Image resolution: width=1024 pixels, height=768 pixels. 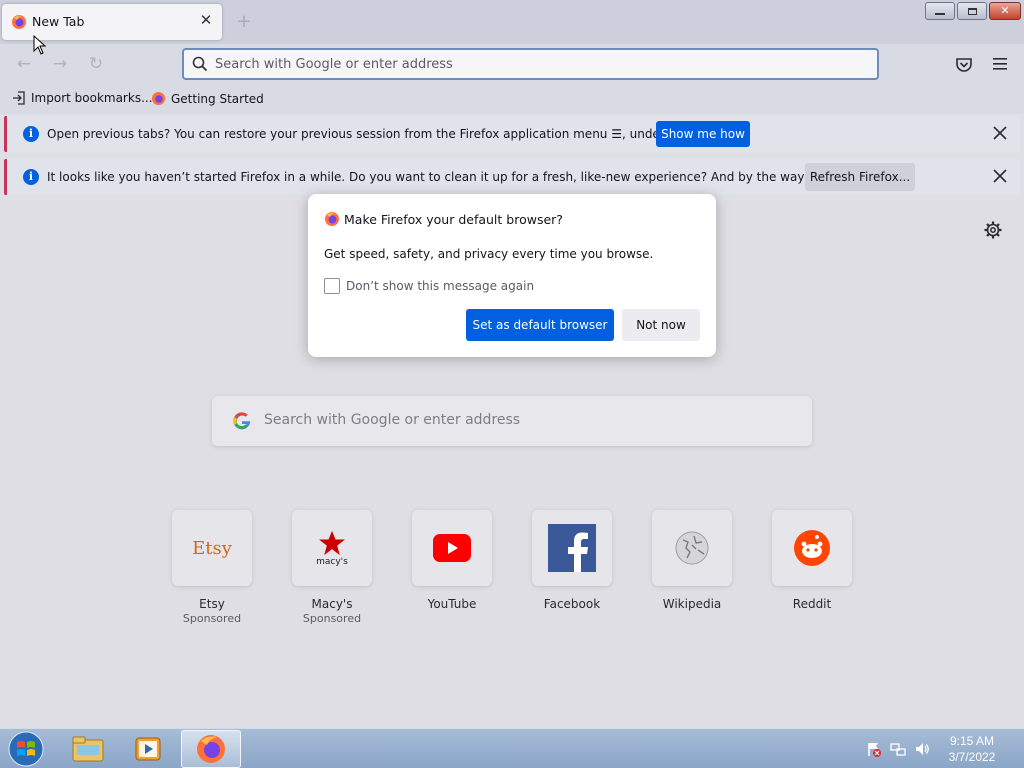 I want to click on top-site-tile: macy's, so click(x=332, y=548).